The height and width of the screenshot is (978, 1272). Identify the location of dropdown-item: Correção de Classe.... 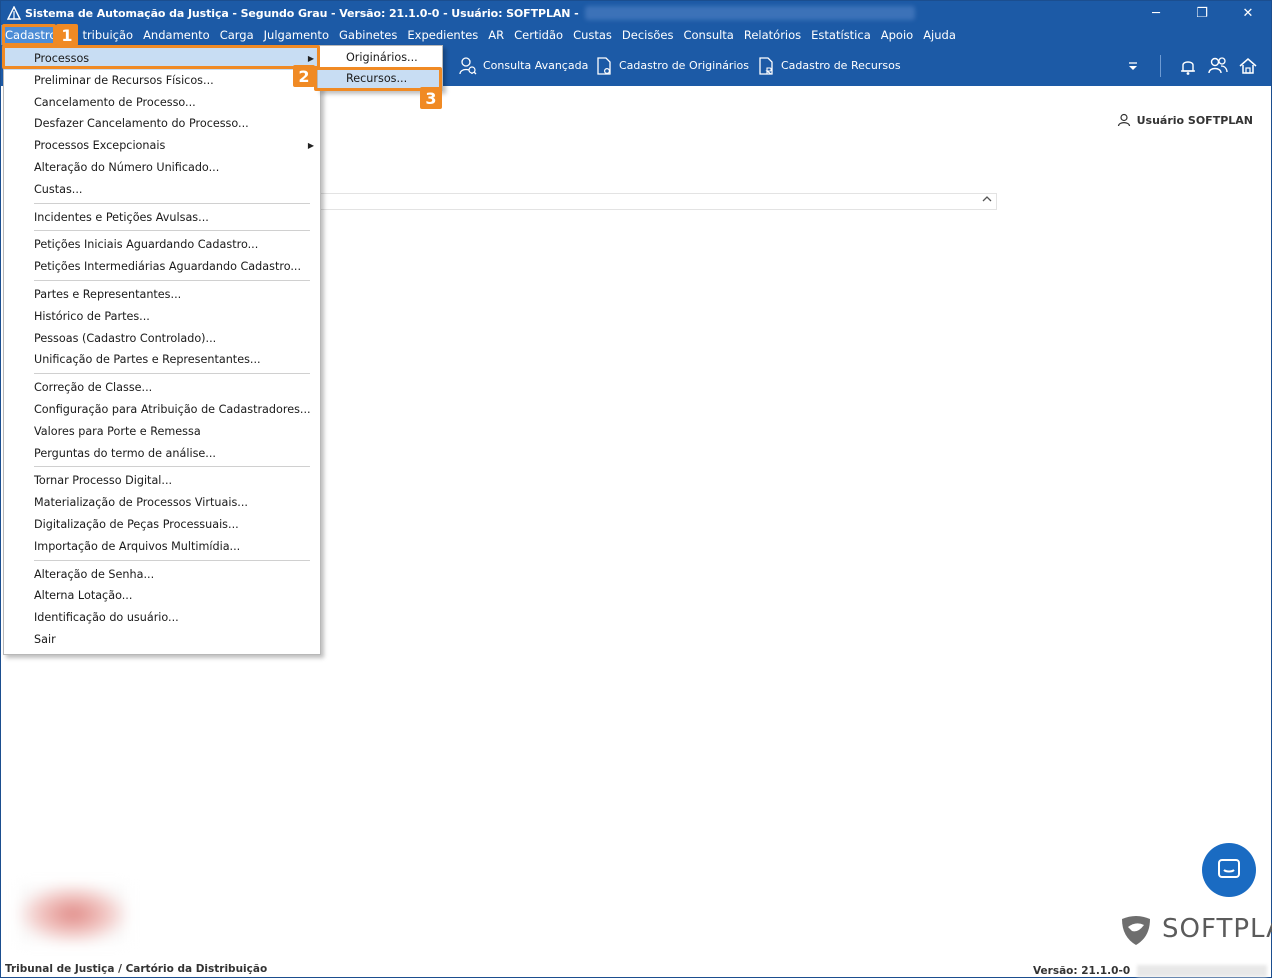
(162, 388).